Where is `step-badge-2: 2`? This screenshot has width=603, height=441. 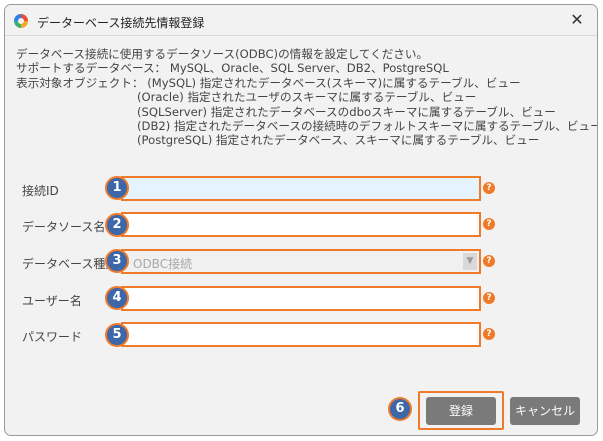
step-badge-2: 2 is located at coordinates (117, 225).